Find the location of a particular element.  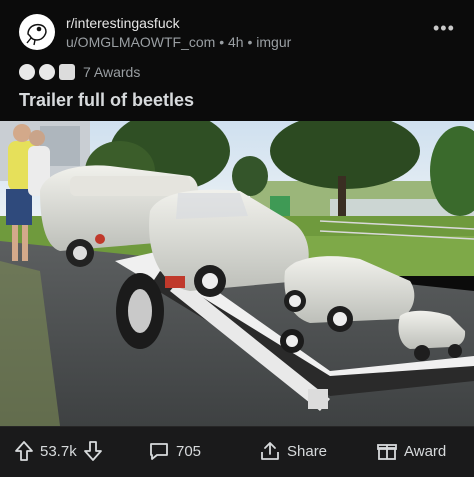

action-bar: 53.7k 705 Share Award is located at coordinates (237, 451).